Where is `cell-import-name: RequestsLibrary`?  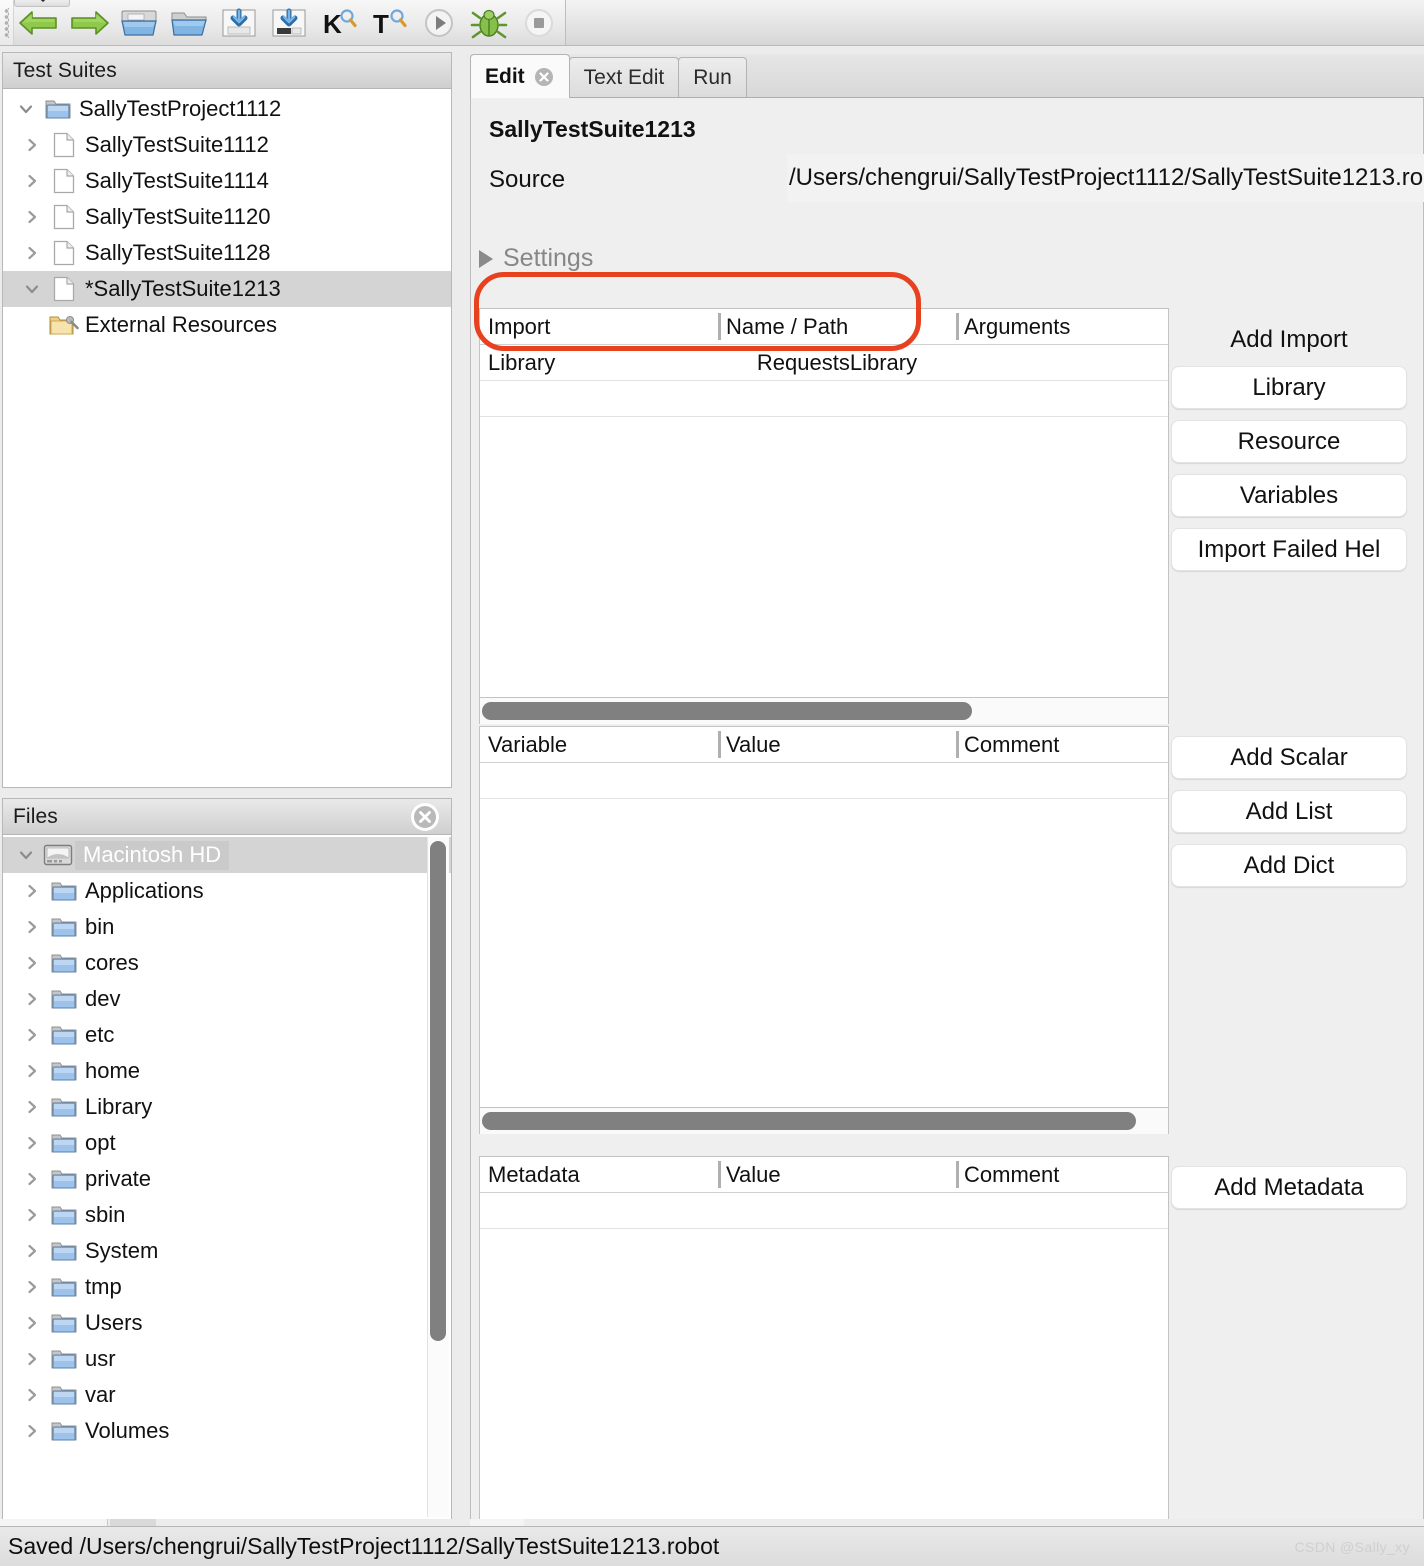
cell-import-name: RequestsLibrary is located at coordinates (837, 362).